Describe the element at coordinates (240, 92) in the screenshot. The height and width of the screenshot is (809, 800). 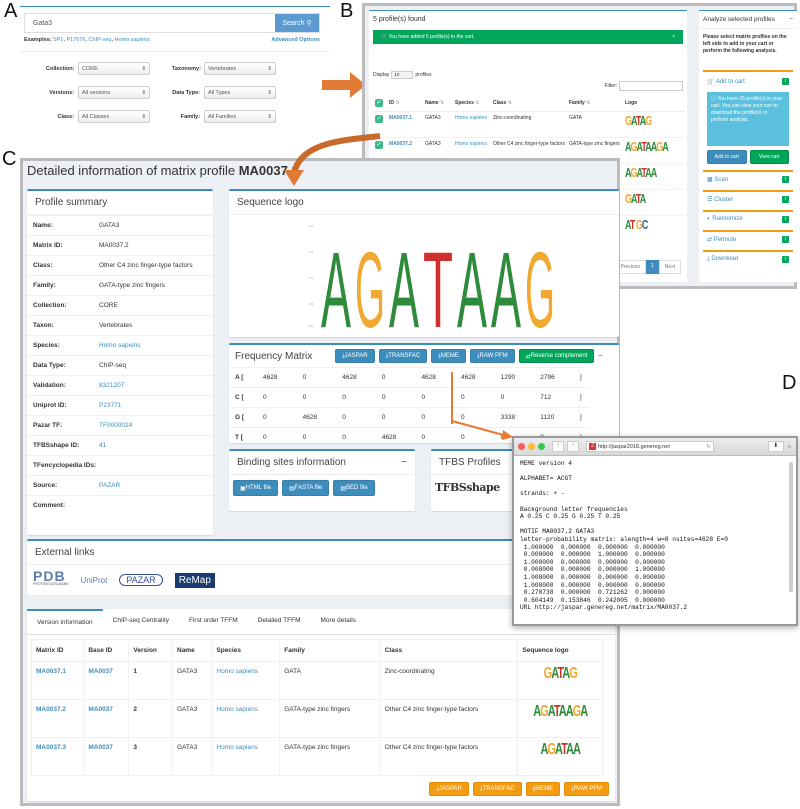
I see `data-type-select: All Types ⇕` at that location.